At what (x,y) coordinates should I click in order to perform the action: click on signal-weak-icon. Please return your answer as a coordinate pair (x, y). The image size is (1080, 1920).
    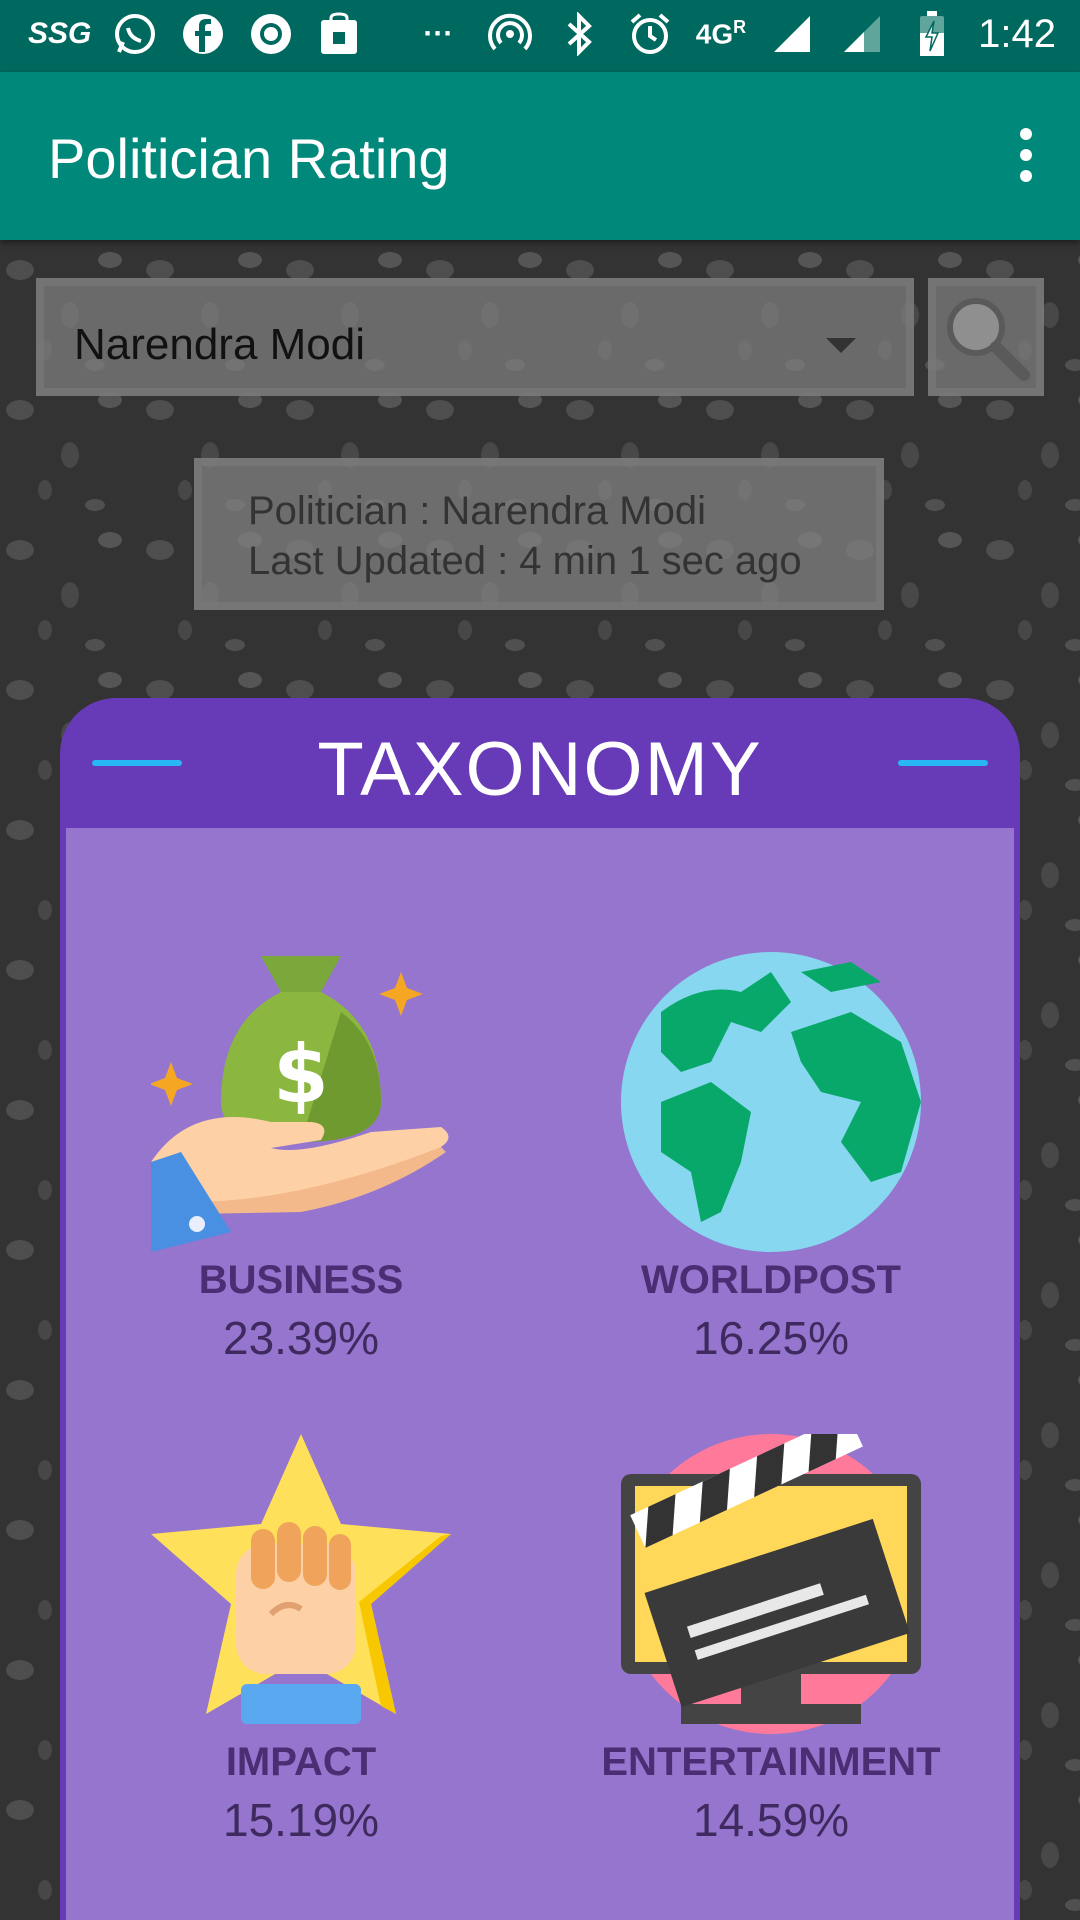
    Looking at the image, I should click on (862, 34).